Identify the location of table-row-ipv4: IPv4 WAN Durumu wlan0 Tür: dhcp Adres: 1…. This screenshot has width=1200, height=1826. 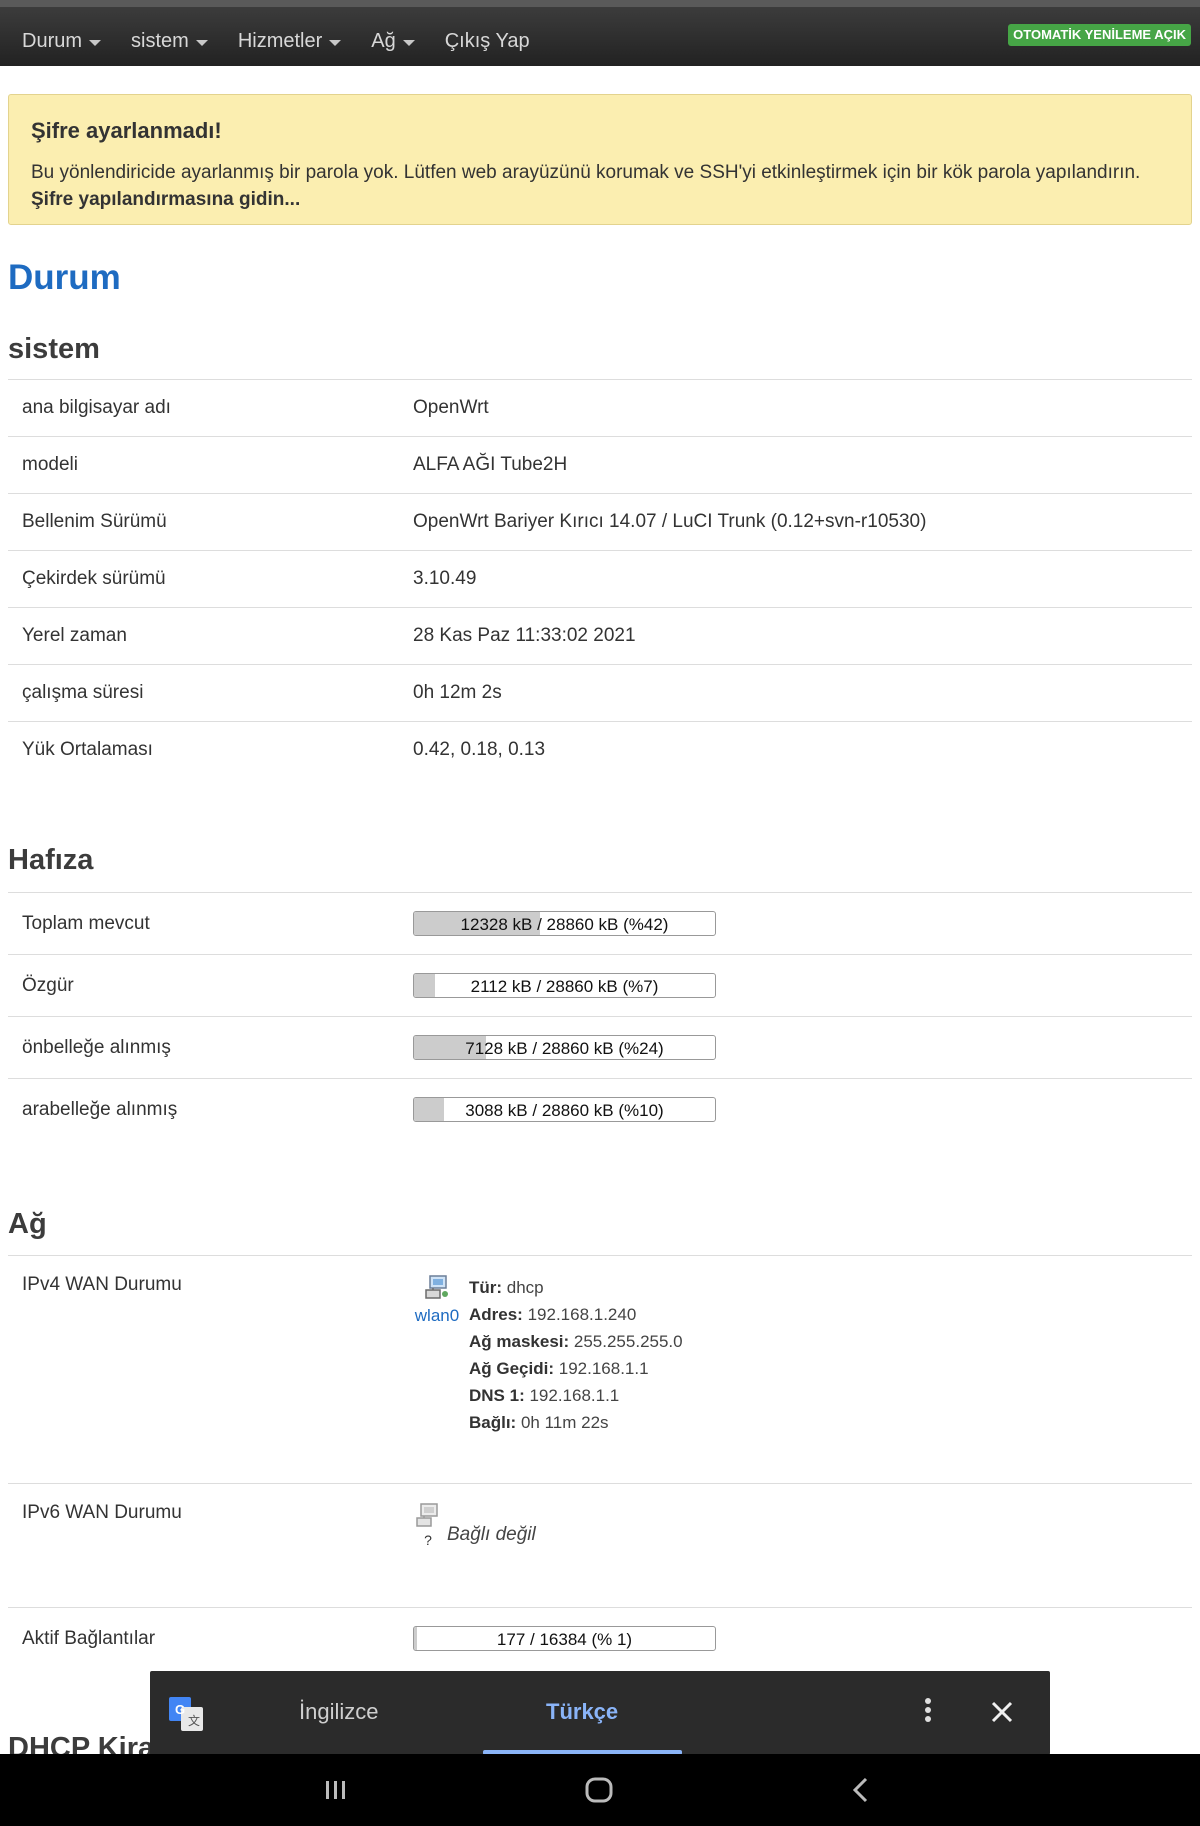
(600, 1369).